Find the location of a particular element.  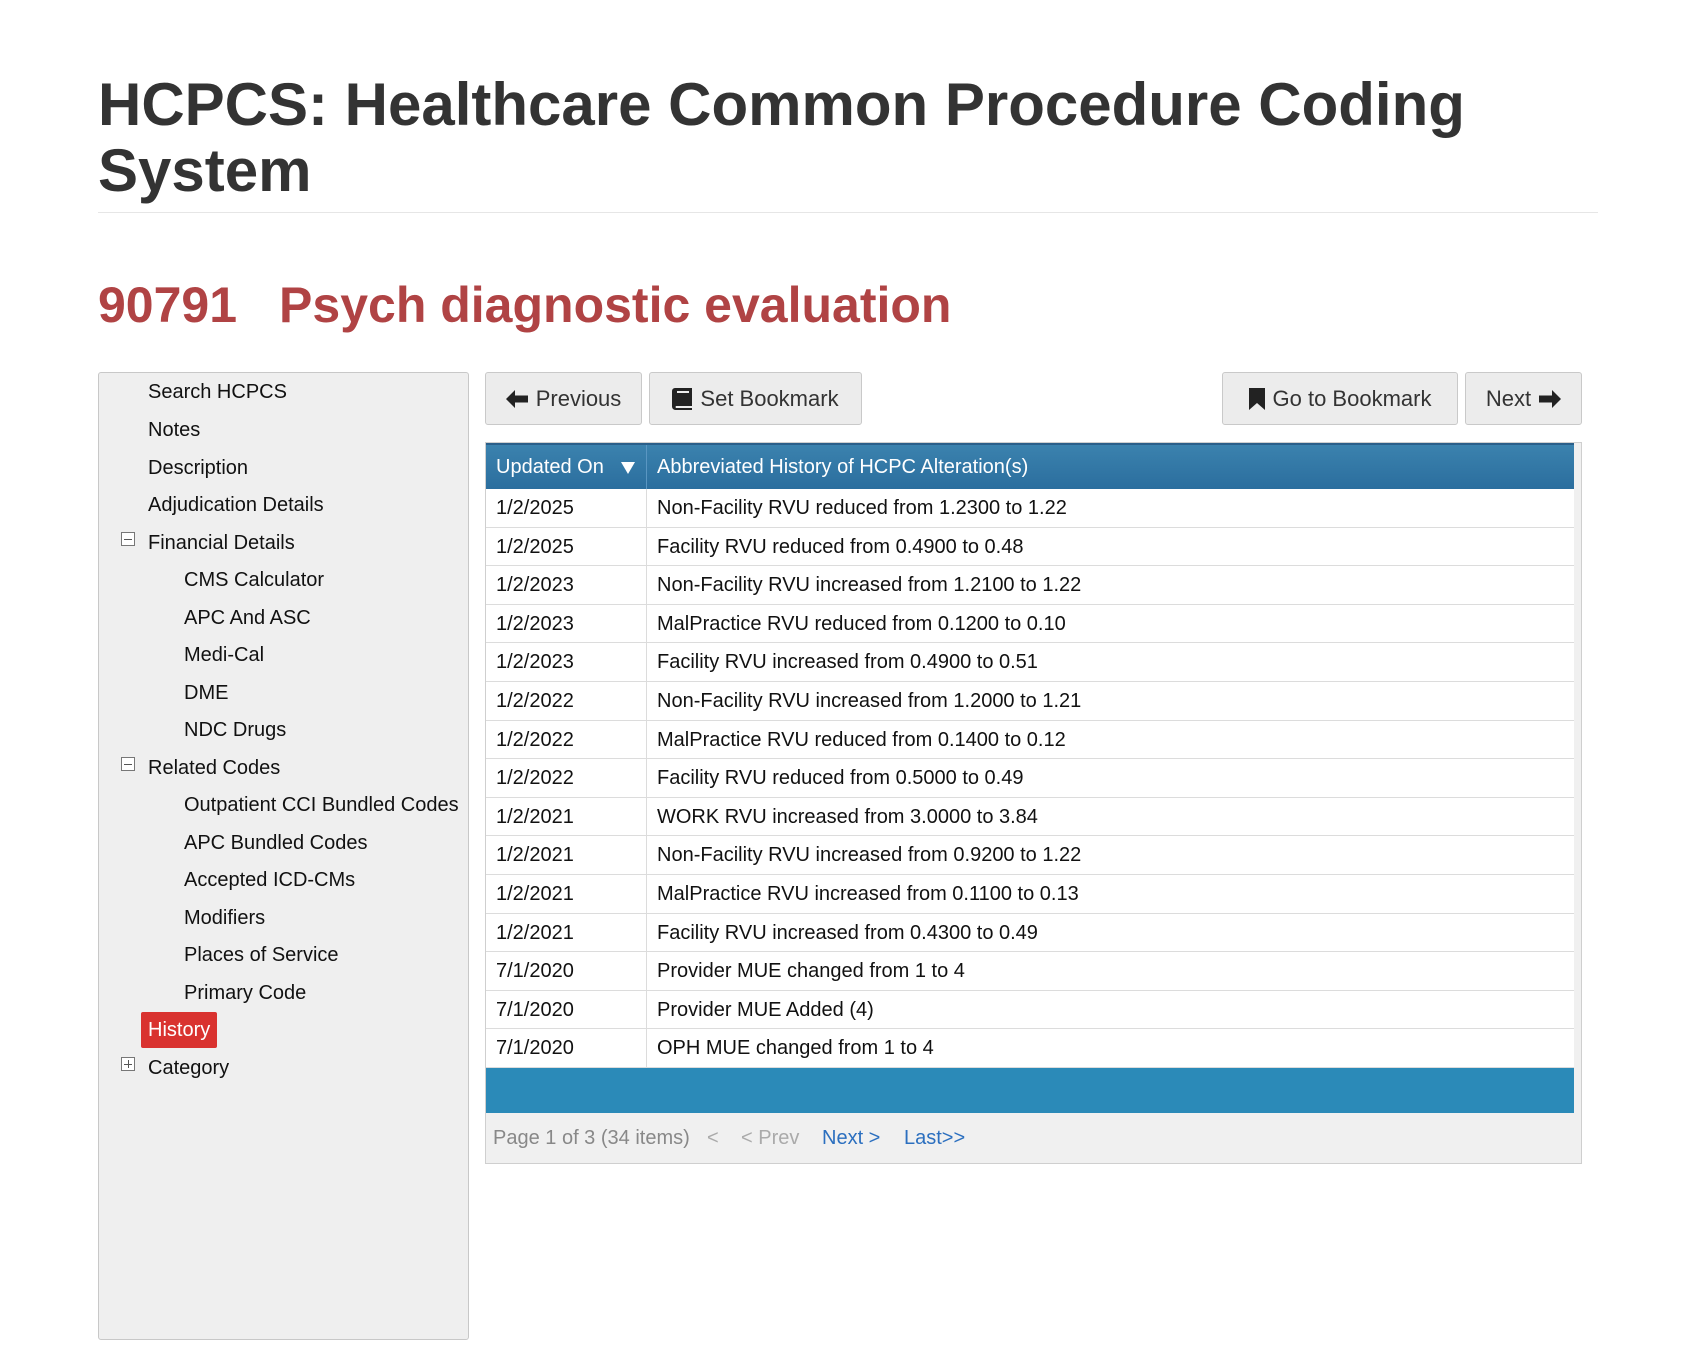

set-bookmark-button-label: Set Bookmark is located at coordinates (769, 398).